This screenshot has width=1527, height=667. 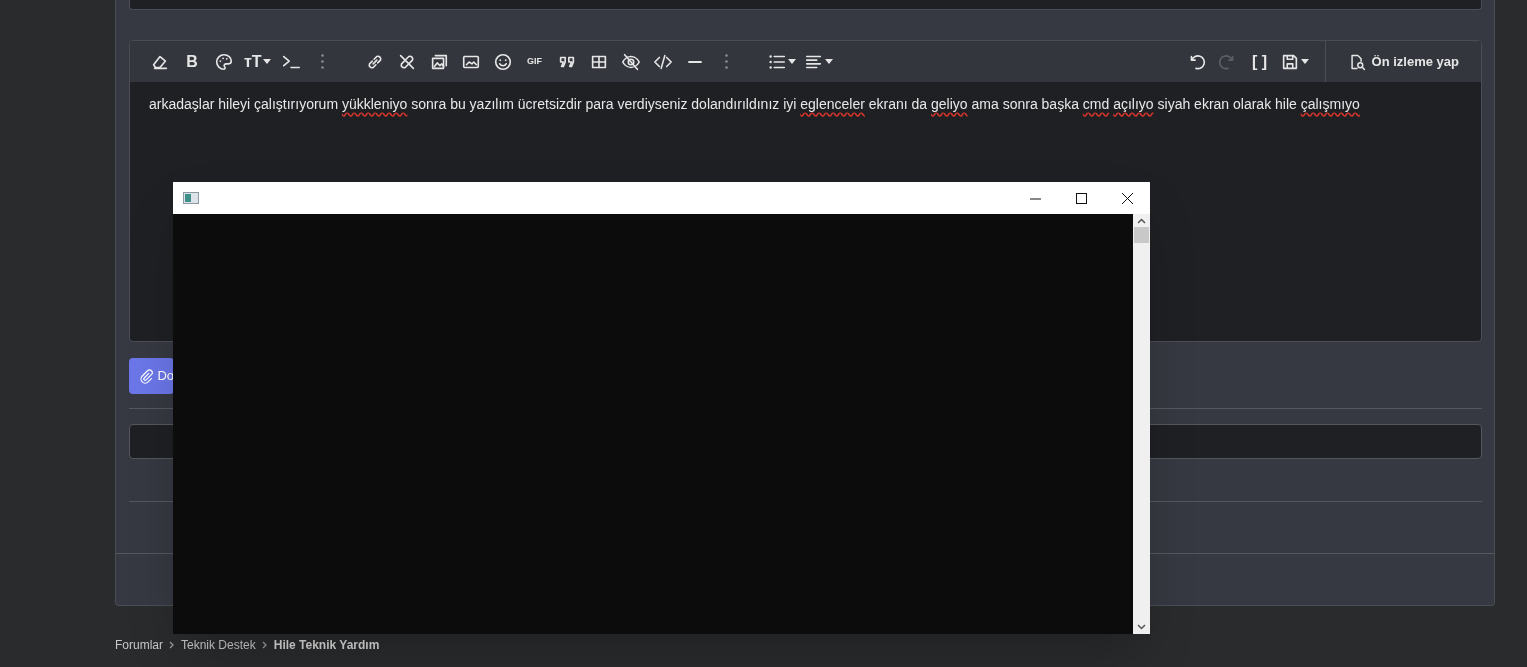 What do you see at coordinates (1141, 627) in the screenshot?
I see `scroll-down-icon` at bounding box center [1141, 627].